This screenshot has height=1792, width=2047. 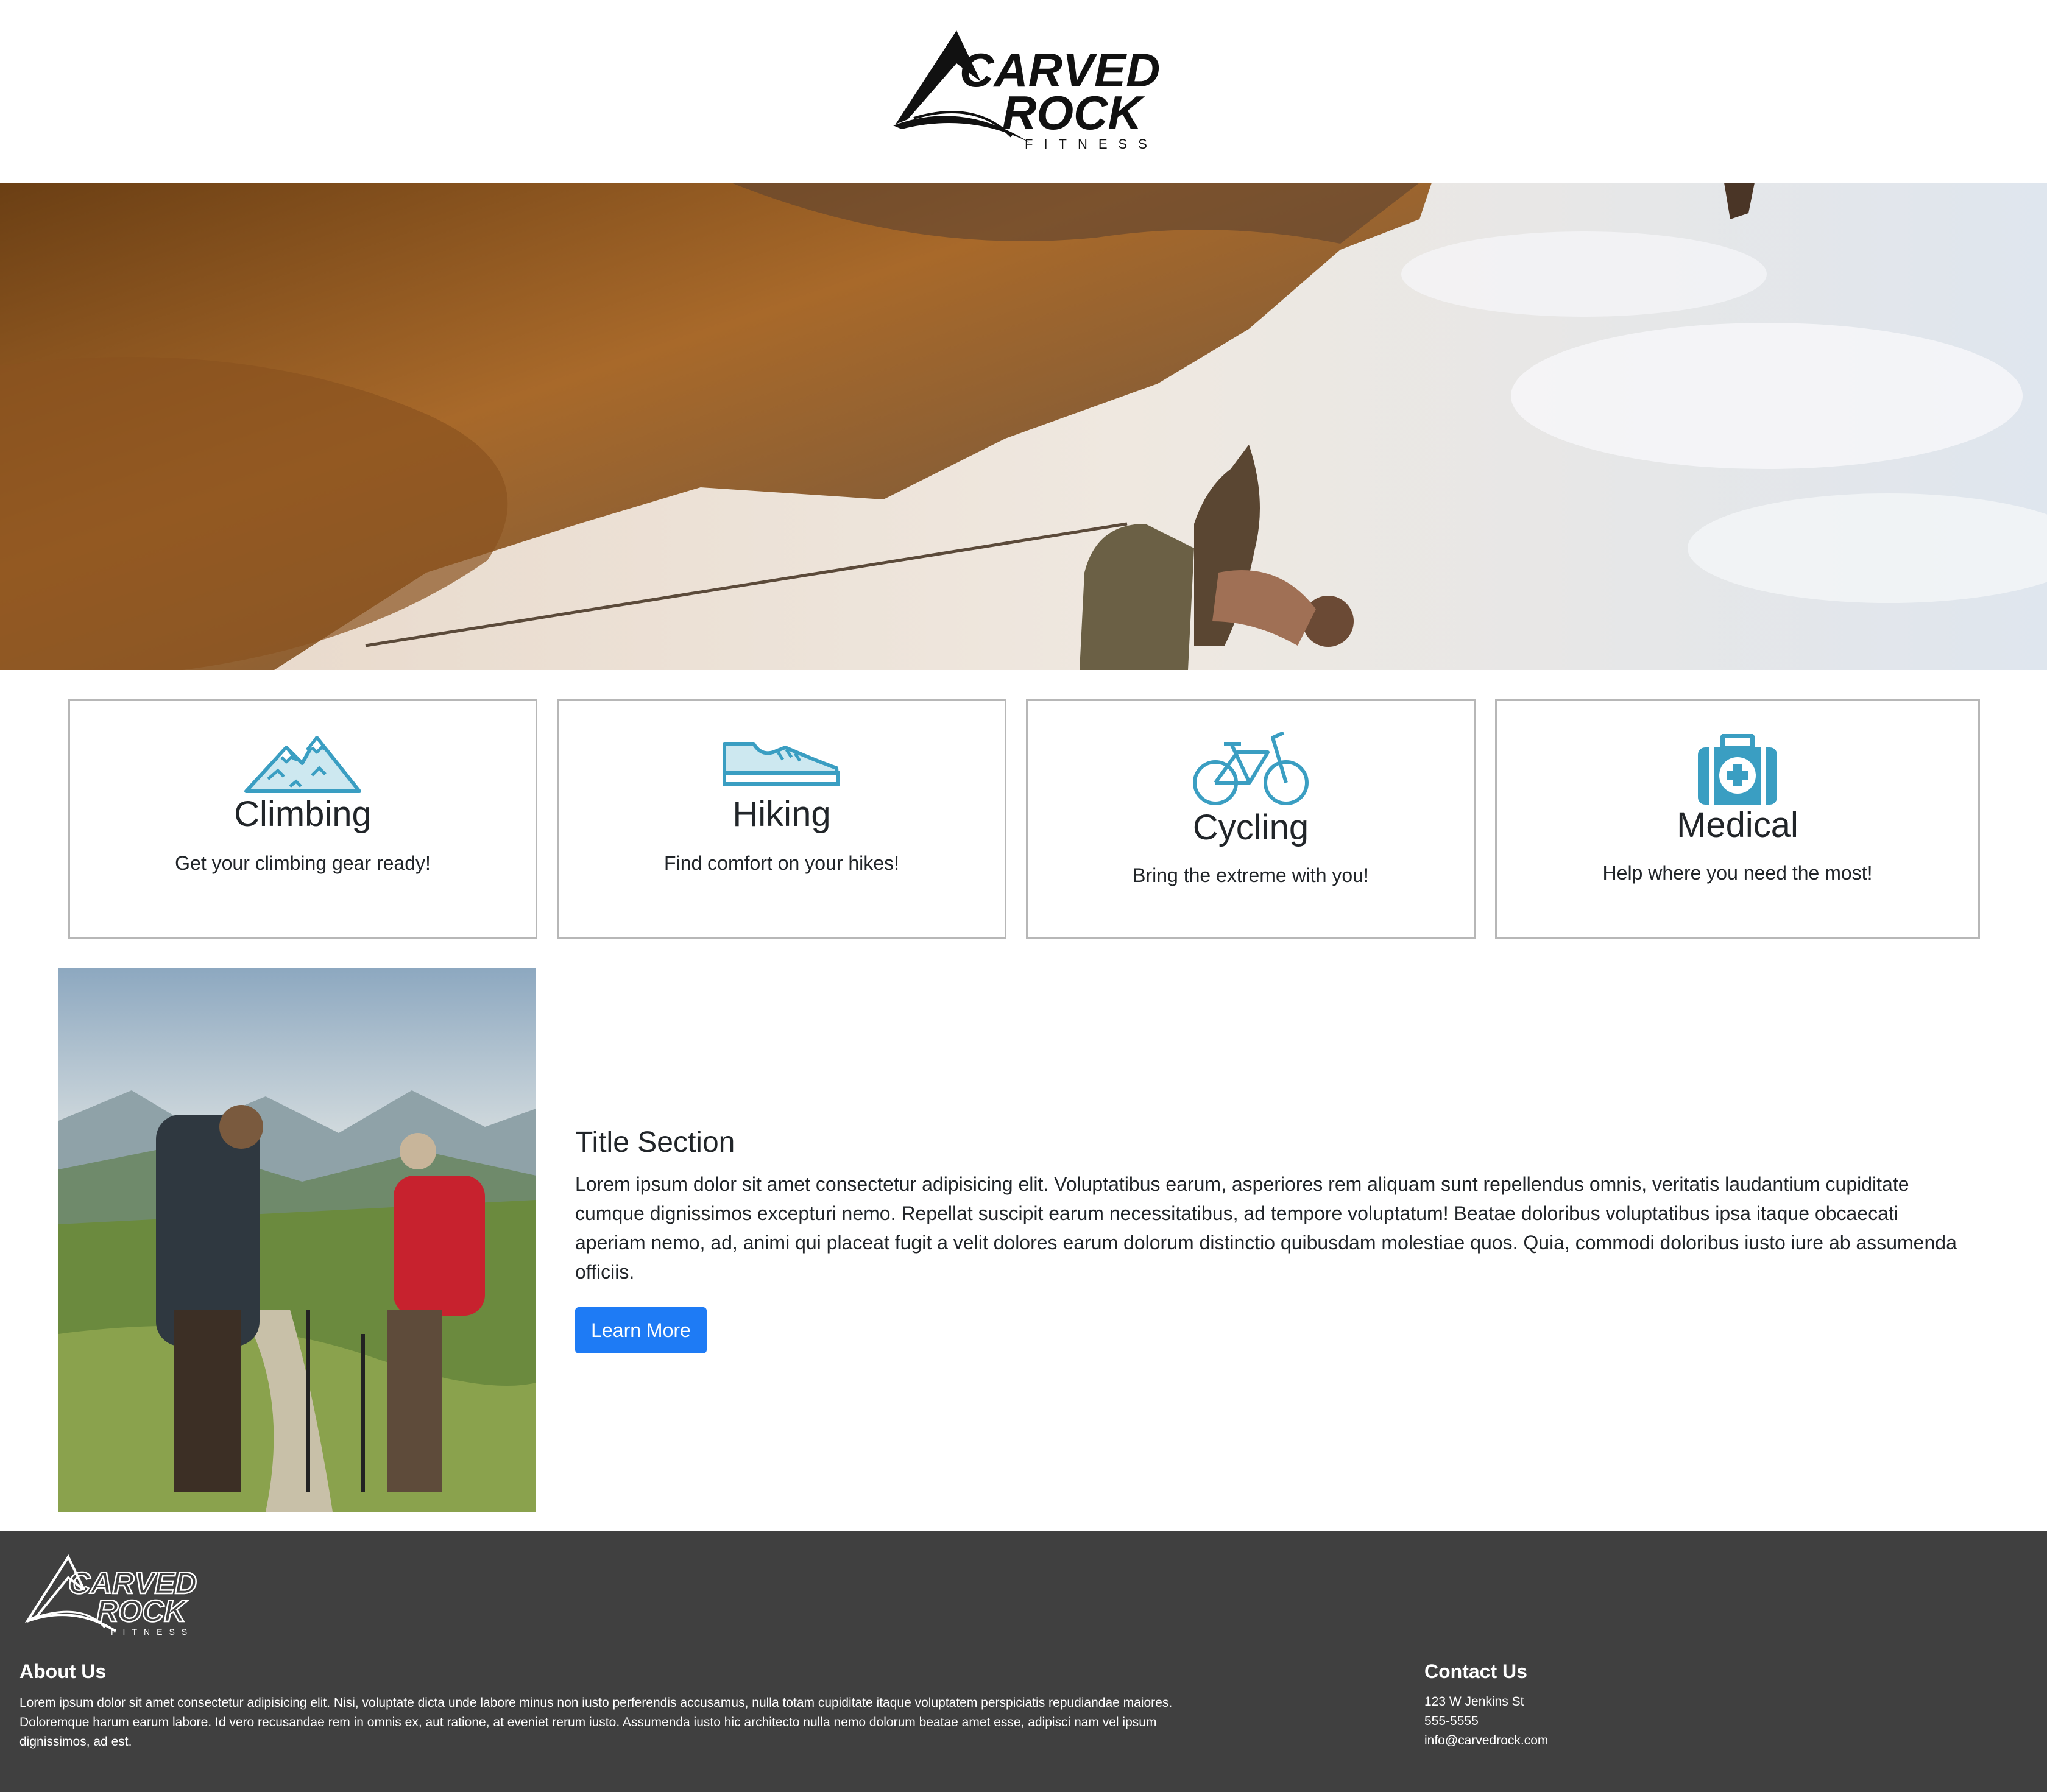 I want to click on header-logo: CARVED ROCK FITNESS, so click(x=1026, y=94).